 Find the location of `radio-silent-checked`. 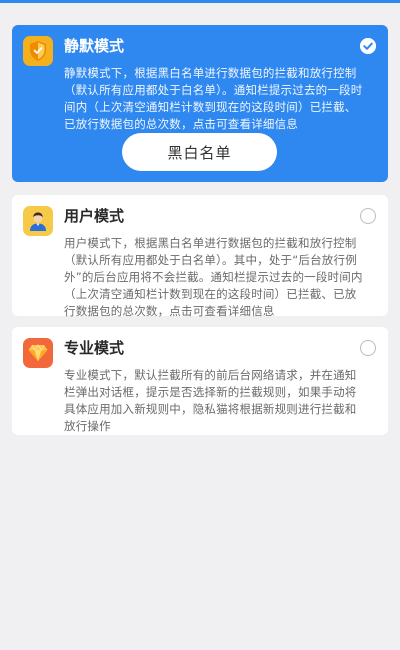

radio-silent-checked is located at coordinates (368, 46).